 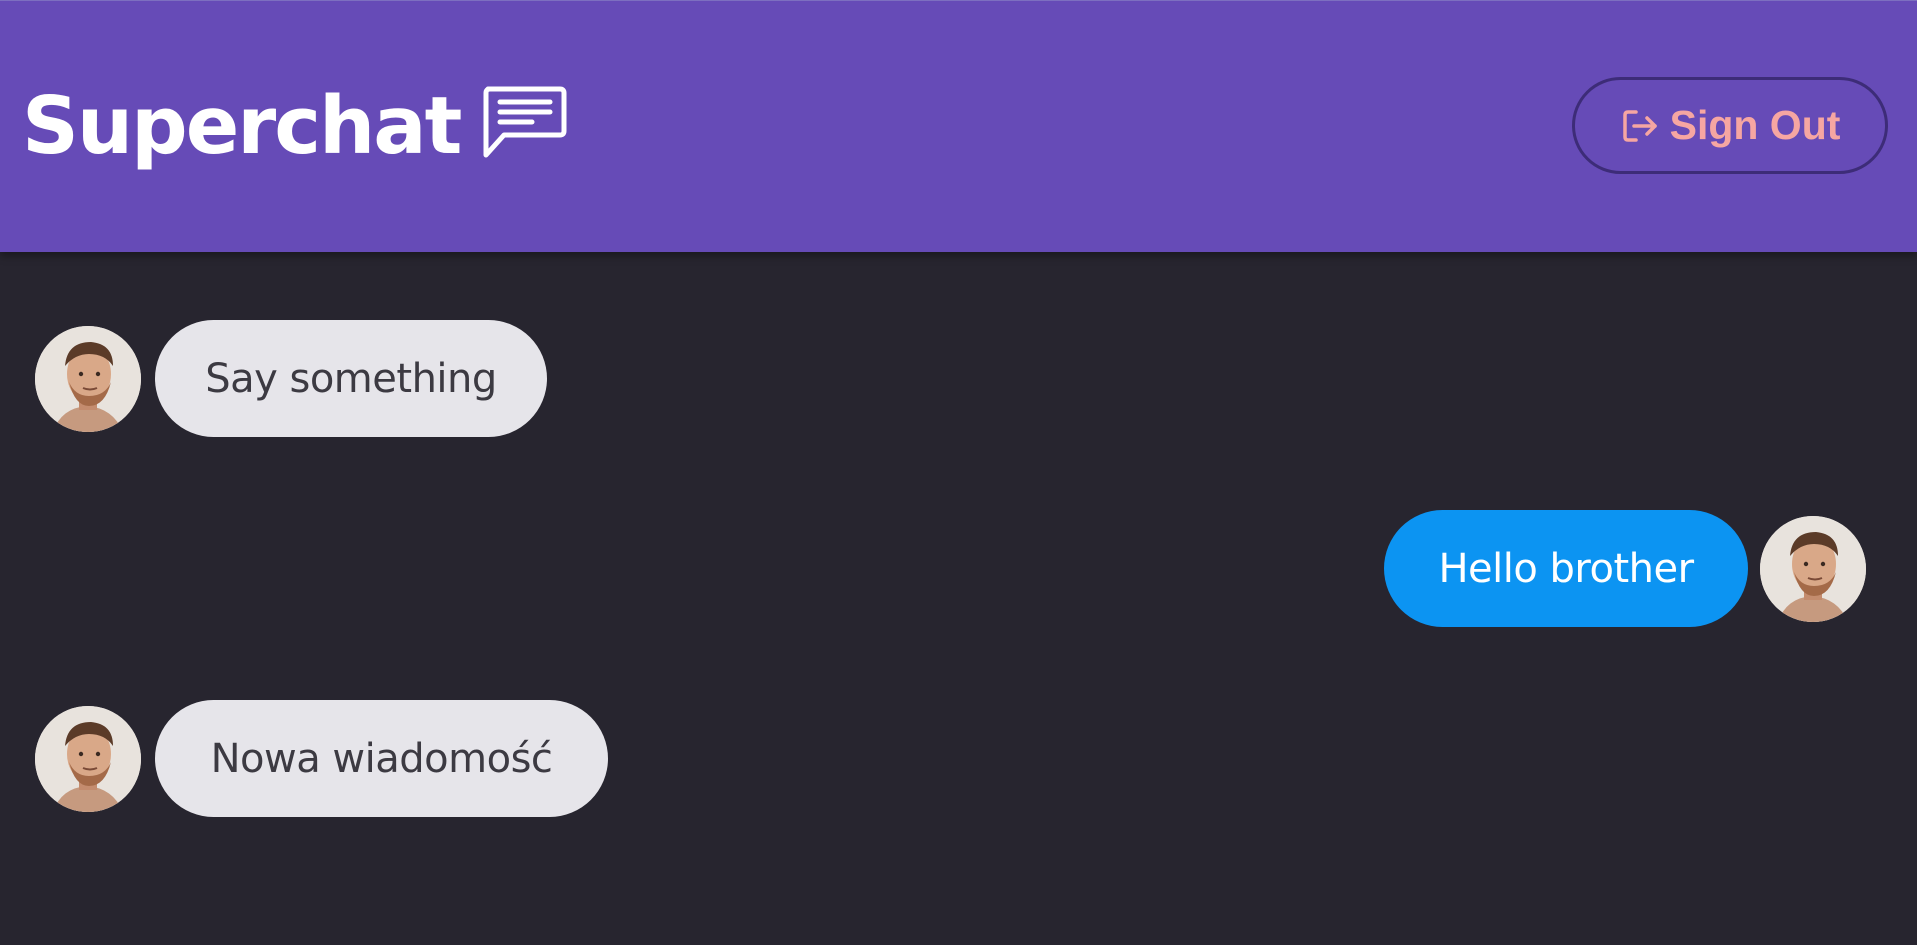 I want to click on message-received: Say something, so click(x=291, y=378).